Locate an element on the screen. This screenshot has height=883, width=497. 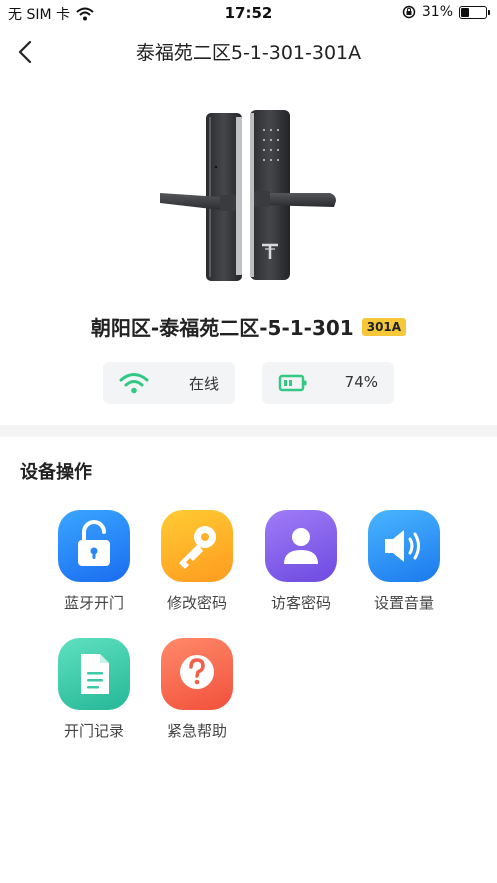
nav-bar: 泰福苑二区5-1-301-301A is located at coordinates (248, 52).